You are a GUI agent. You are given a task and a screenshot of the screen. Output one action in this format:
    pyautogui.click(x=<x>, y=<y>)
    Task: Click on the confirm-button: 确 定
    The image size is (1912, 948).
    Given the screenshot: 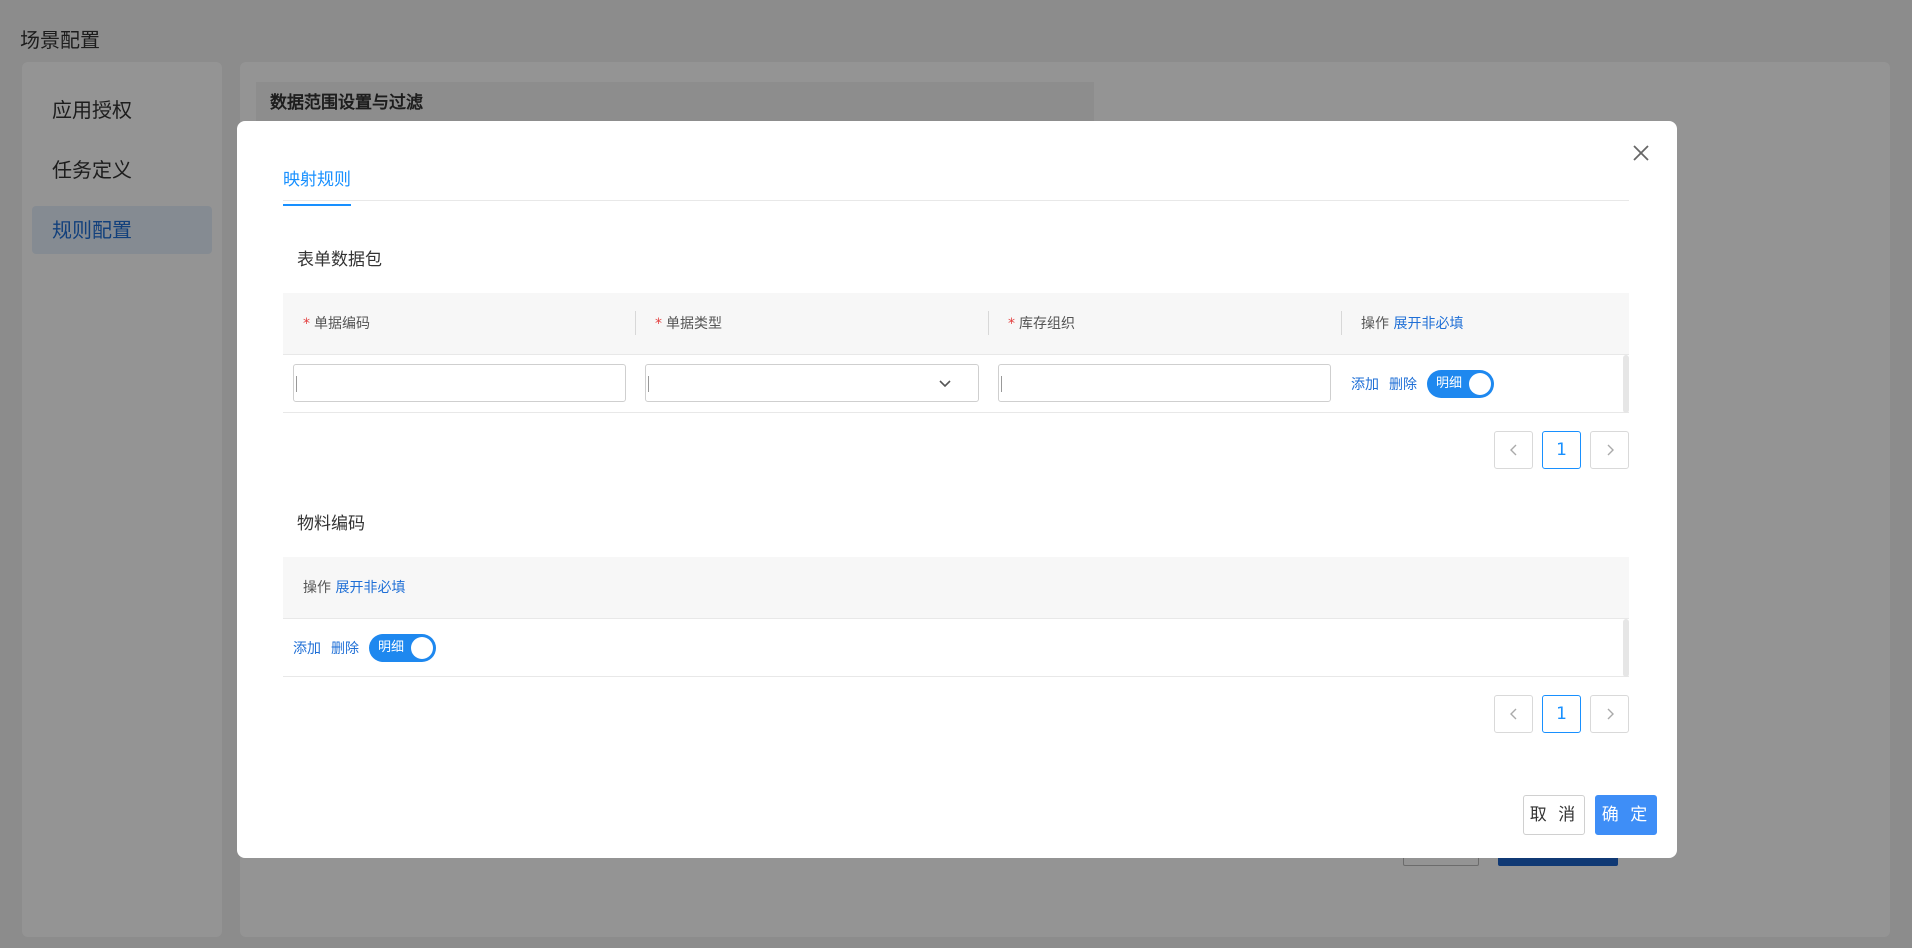 What is the action you would take?
    pyautogui.click(x=1626, y=815)
    